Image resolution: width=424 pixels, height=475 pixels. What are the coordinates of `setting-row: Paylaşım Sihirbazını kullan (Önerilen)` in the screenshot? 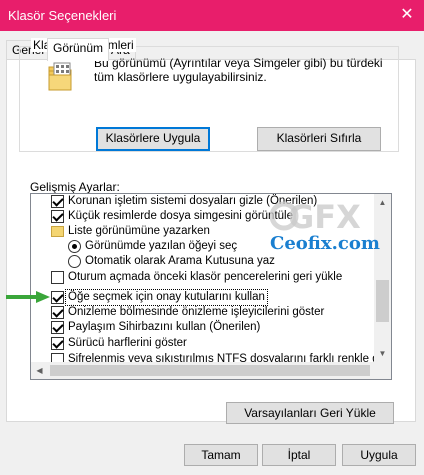 It's located at (203, 327).